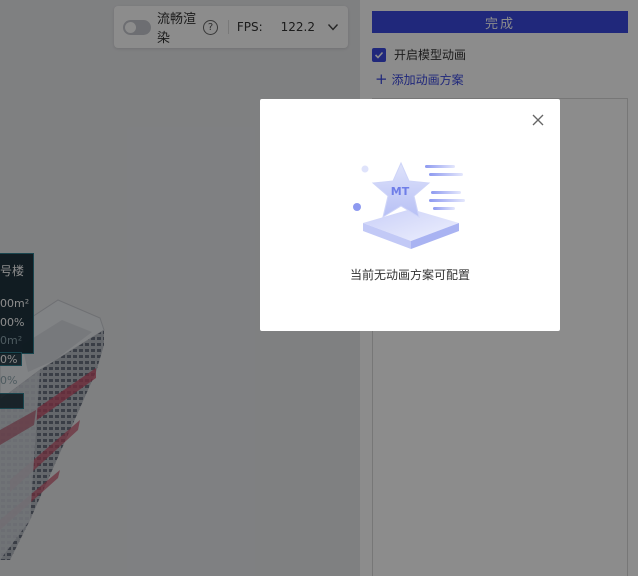  What do you see at coordinates (538, 120) in the screenshot?
I see `close-icon` at bounding box center [538, 120].